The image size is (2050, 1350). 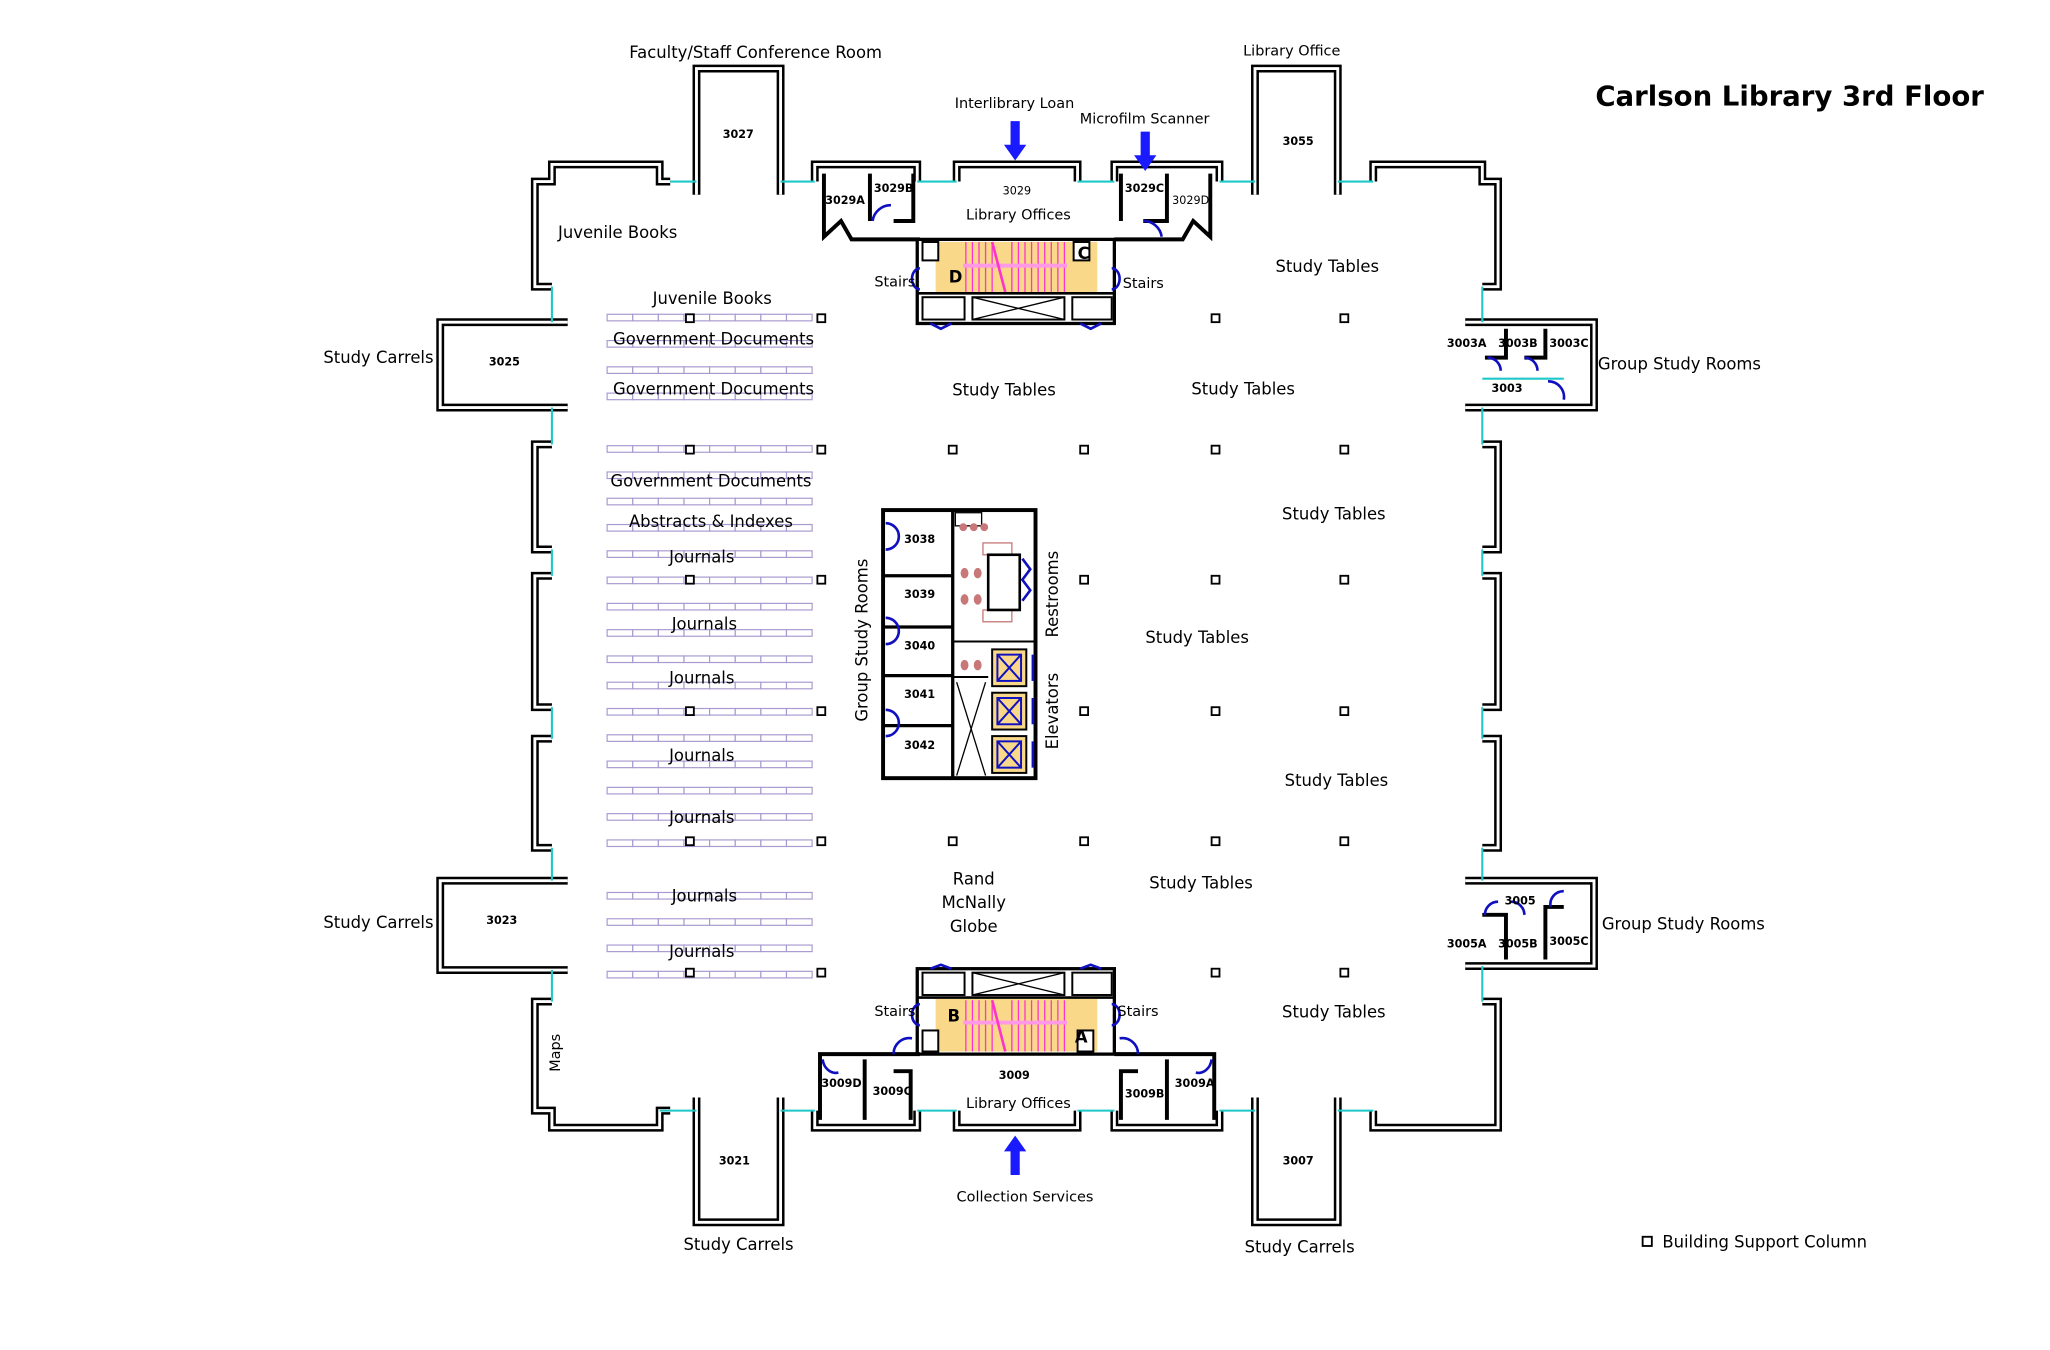 What do you see at coordinates (1015, 1009) in the screenshot?
I see `stairwell-bottom` at bounding box center [1015, 1009].